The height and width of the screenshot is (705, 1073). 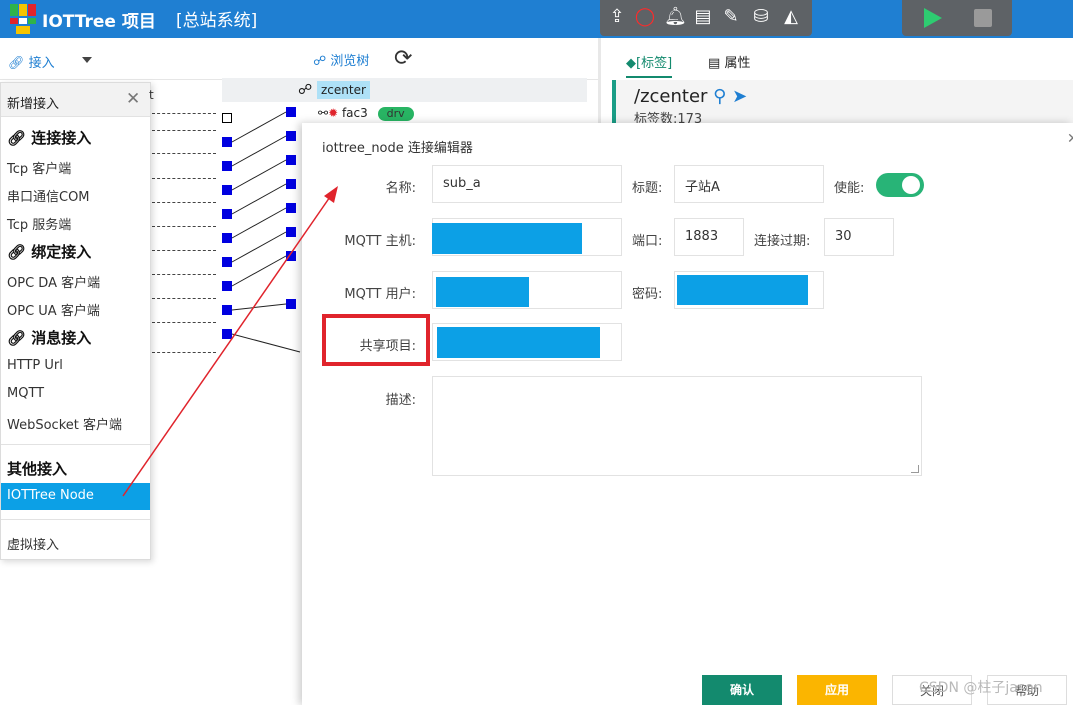 I want to click on tree-root-icon: ☍, so click(x=305, y=90).